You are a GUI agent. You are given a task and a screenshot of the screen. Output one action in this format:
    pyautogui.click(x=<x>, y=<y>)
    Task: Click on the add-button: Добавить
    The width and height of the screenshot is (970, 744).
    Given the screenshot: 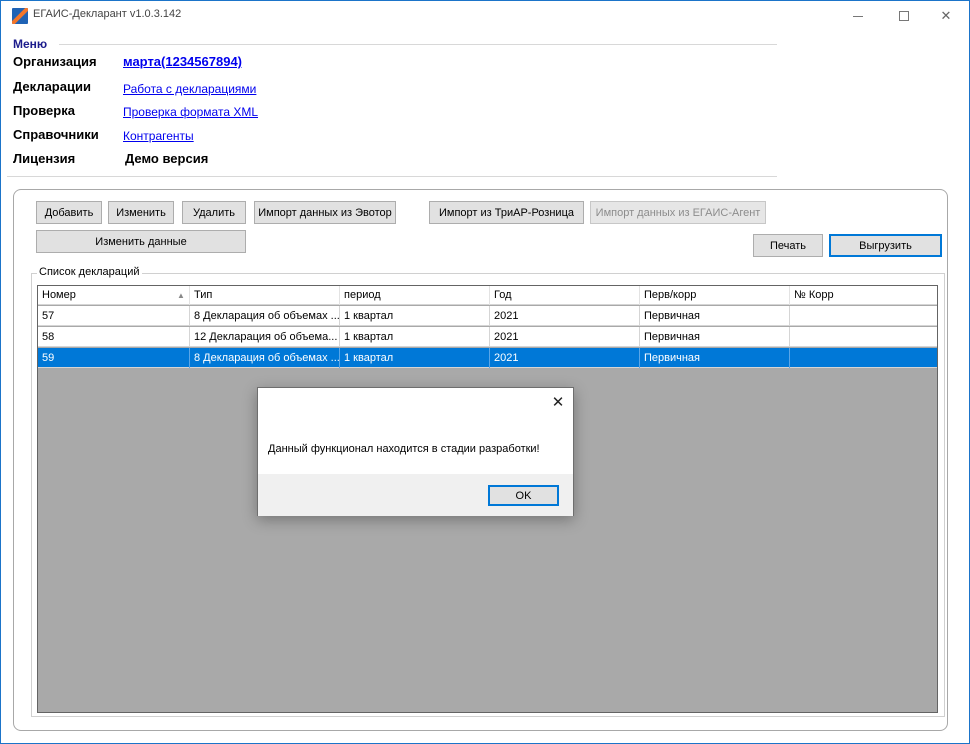 What is the action you would take?
    pyautogui.click(x=69, y=212)
    